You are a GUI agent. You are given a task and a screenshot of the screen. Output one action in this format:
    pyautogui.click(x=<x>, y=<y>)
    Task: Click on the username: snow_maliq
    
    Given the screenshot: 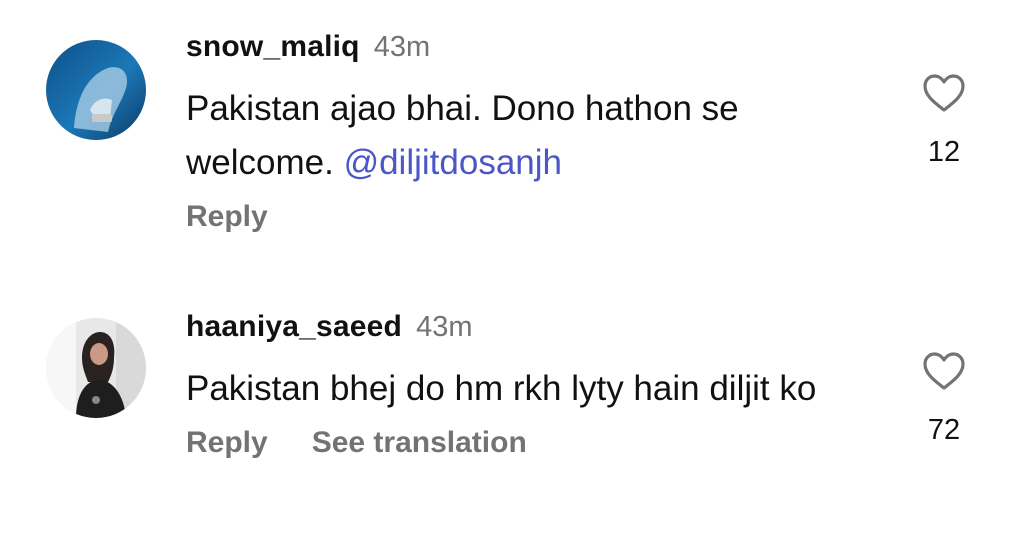 What is the action you would take?
    pyautogui.click(x=273, y=47)
    